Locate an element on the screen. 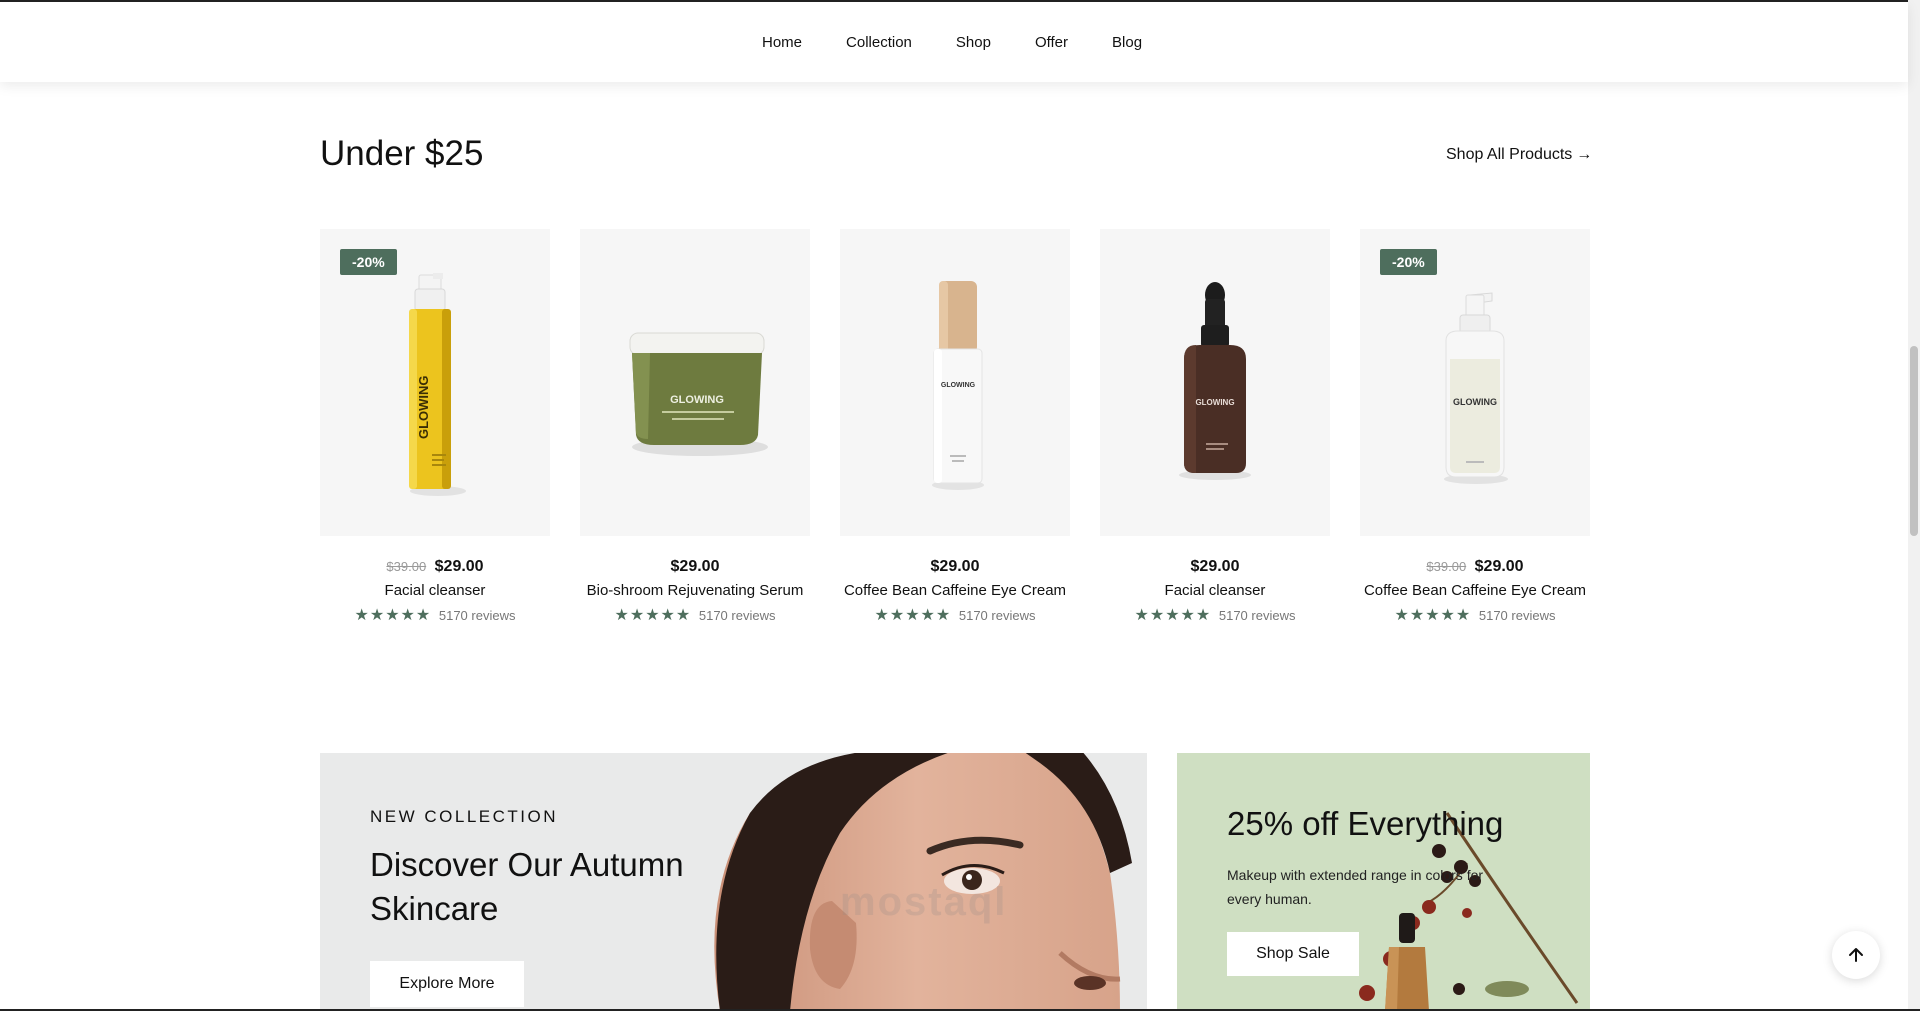  shop-all-label: Shop All Products is located at coordinates (1509, 154).